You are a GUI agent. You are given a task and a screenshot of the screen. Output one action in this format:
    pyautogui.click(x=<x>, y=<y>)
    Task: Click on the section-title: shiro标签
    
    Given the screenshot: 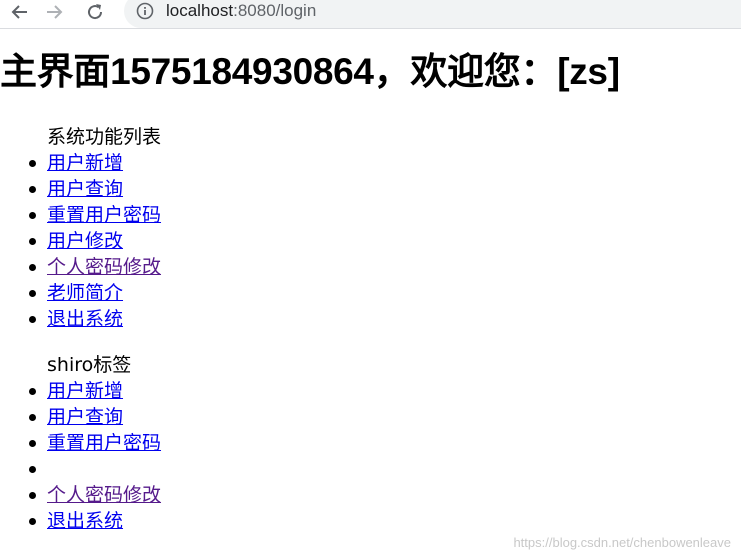 What is the action you would take?
    pyautogui.click(x=89, y=365)
    